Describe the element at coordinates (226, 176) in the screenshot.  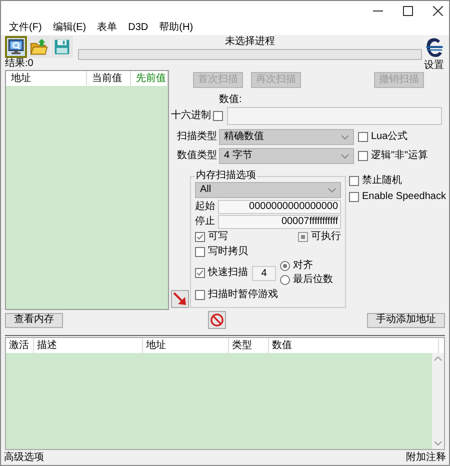
I see `group-title: 内存扫描选项` at that location.